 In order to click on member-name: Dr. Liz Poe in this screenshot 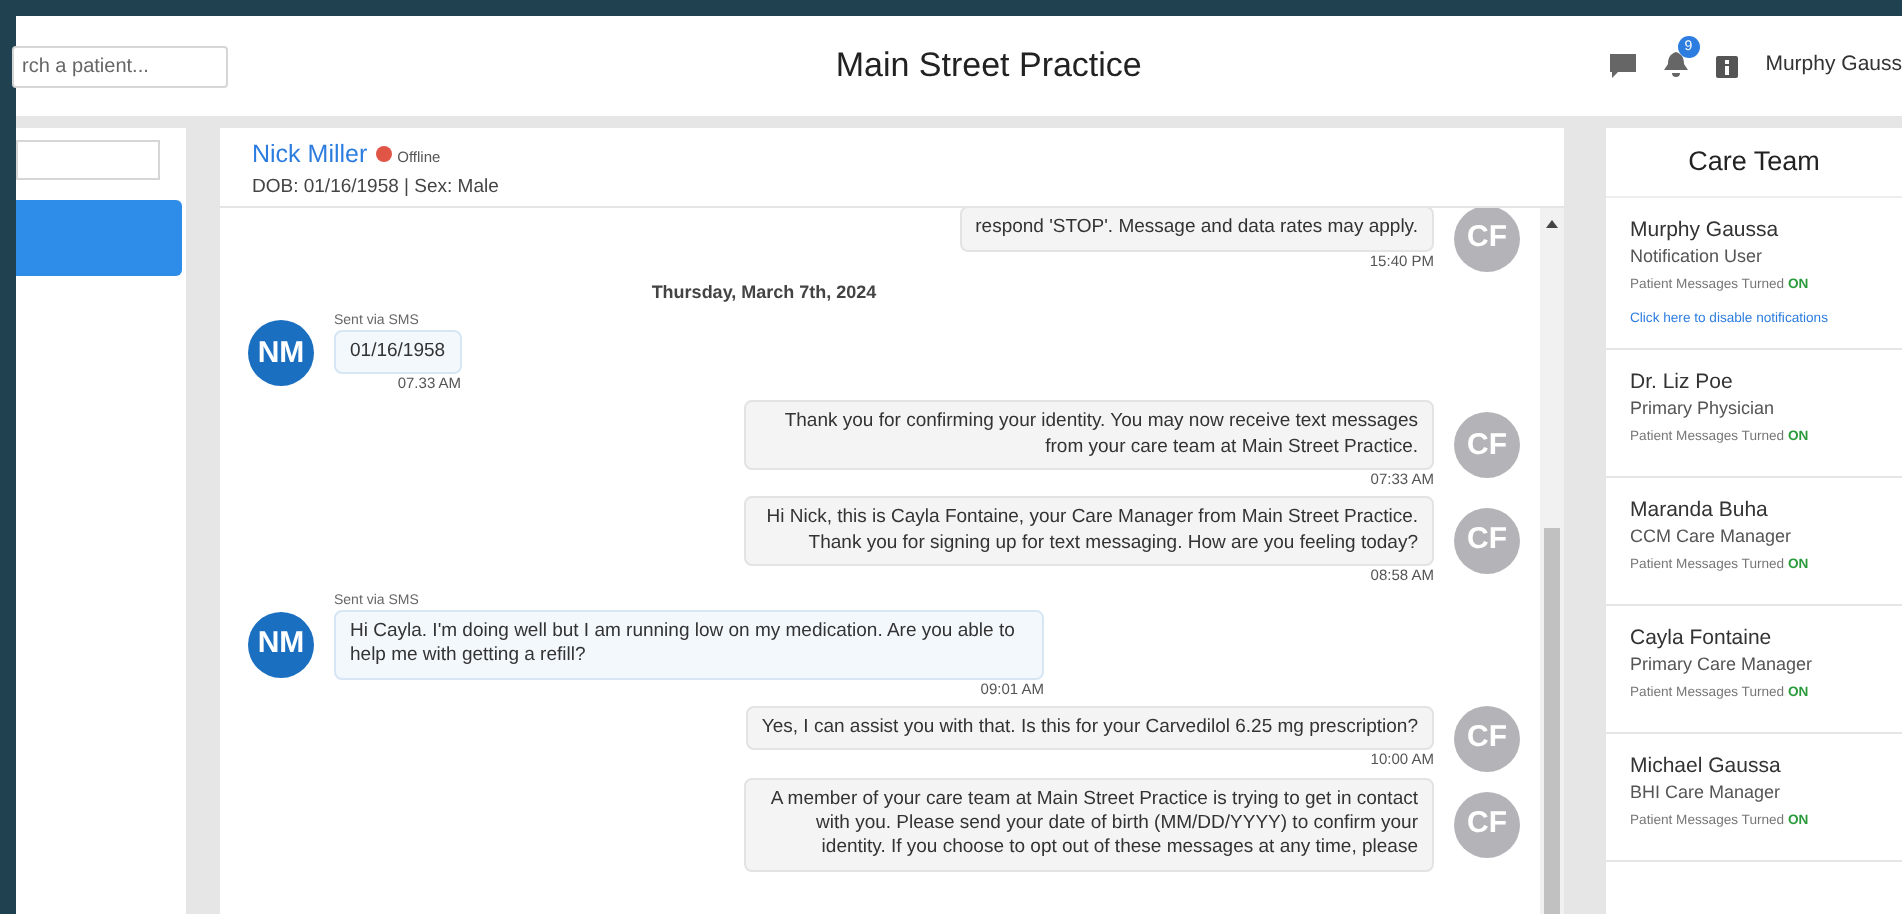, I will do `click(1682, 384)`.